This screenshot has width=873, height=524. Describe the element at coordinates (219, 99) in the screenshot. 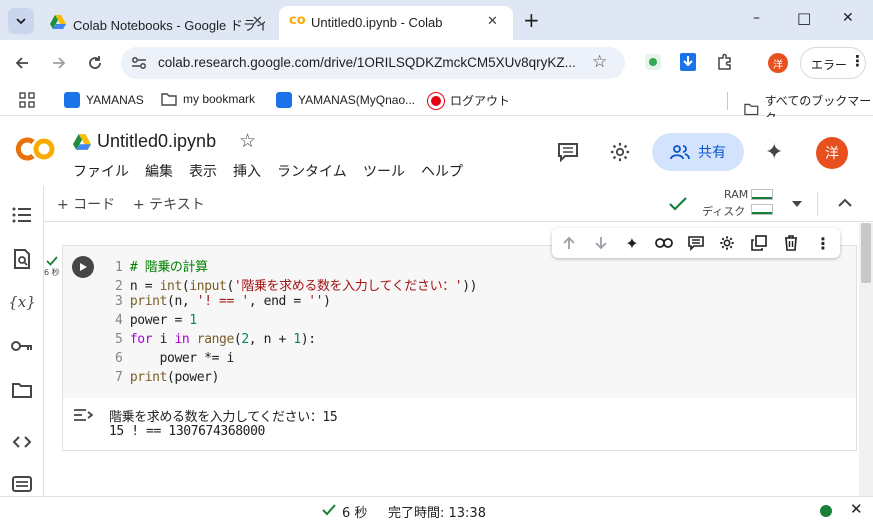

I see `bookmark-label: my bookmark` at that location.